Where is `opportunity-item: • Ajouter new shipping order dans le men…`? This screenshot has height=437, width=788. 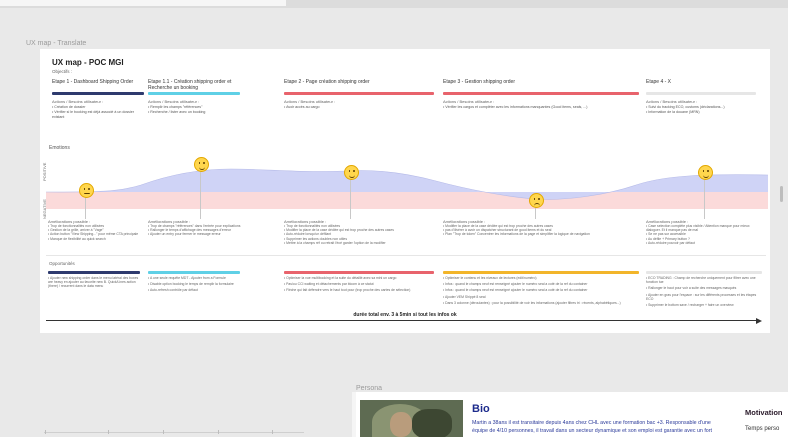 opportunity-item: • Ajouter new shipping order dans le men… is located at coordinates (93, 282).